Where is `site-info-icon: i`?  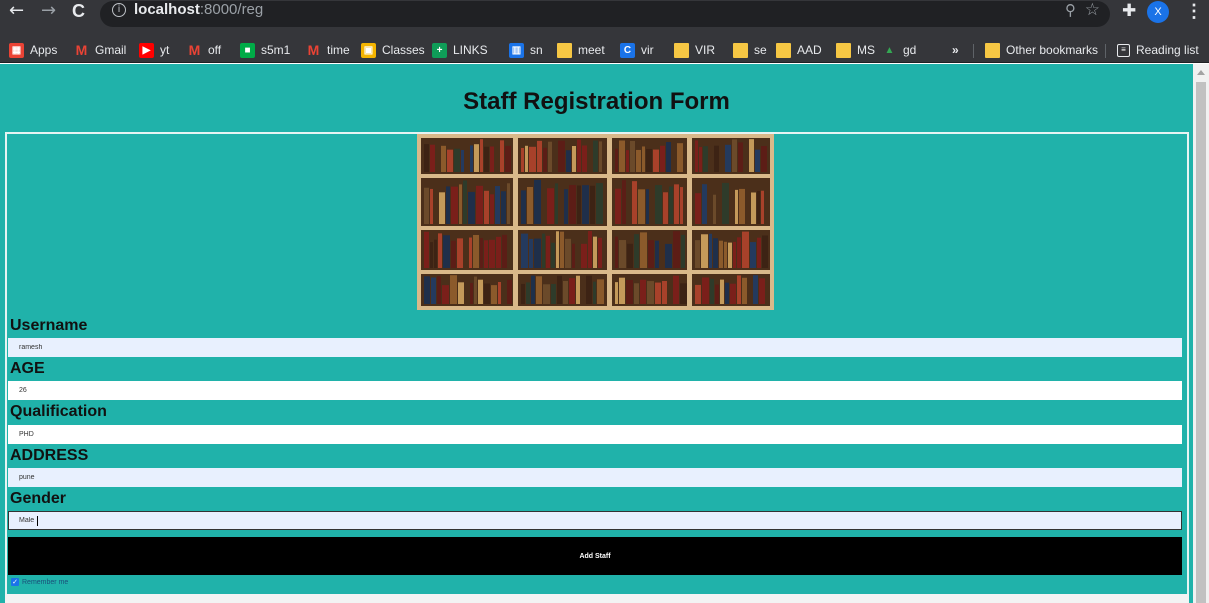
site-info-icon: i is located at coordinates (119, 10).